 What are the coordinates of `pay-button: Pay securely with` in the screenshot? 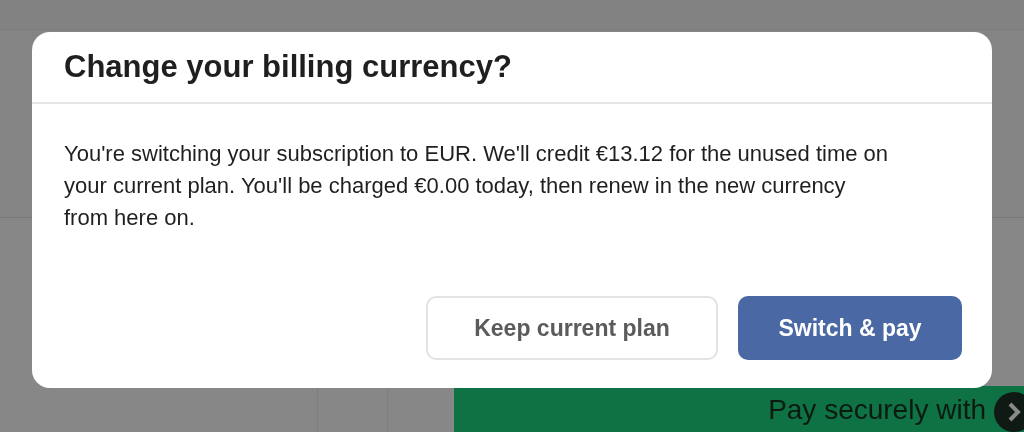 It's located at (739, 409).